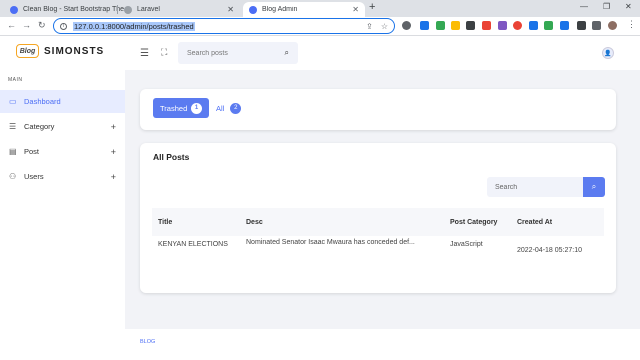 The image size is (640, 360). What do you see at coordinates (606, 6) in the screenshot?
I see `restore-icon: ❐` at bounding box center [606, 6].